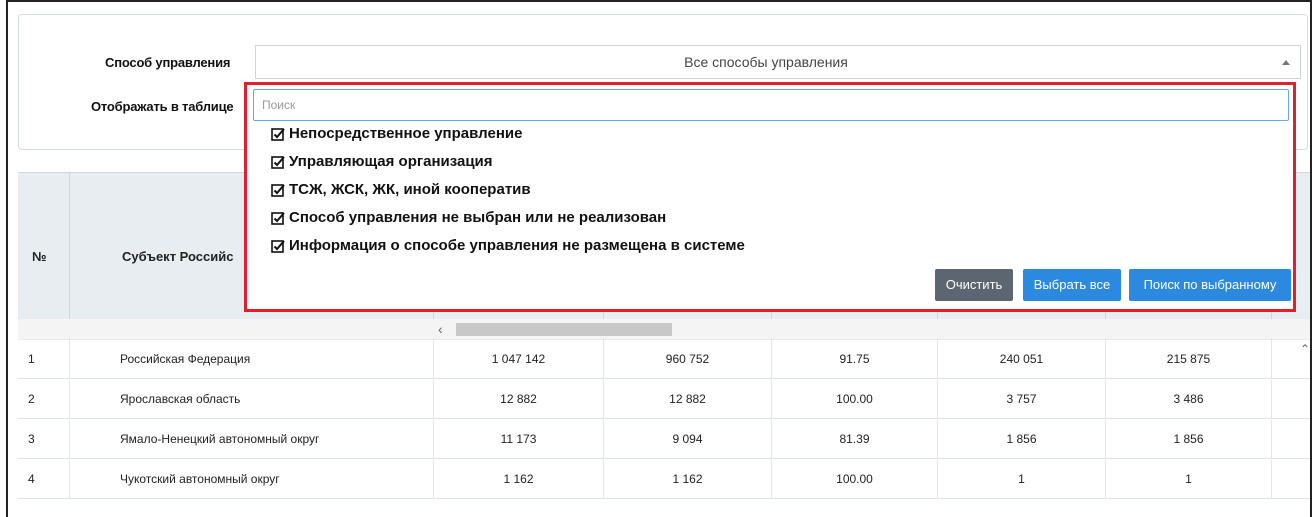  Describe the element at coordinates (1210, 285) in the screenshot. I see `search-selected-button: Поиск по выбранному` at that location.